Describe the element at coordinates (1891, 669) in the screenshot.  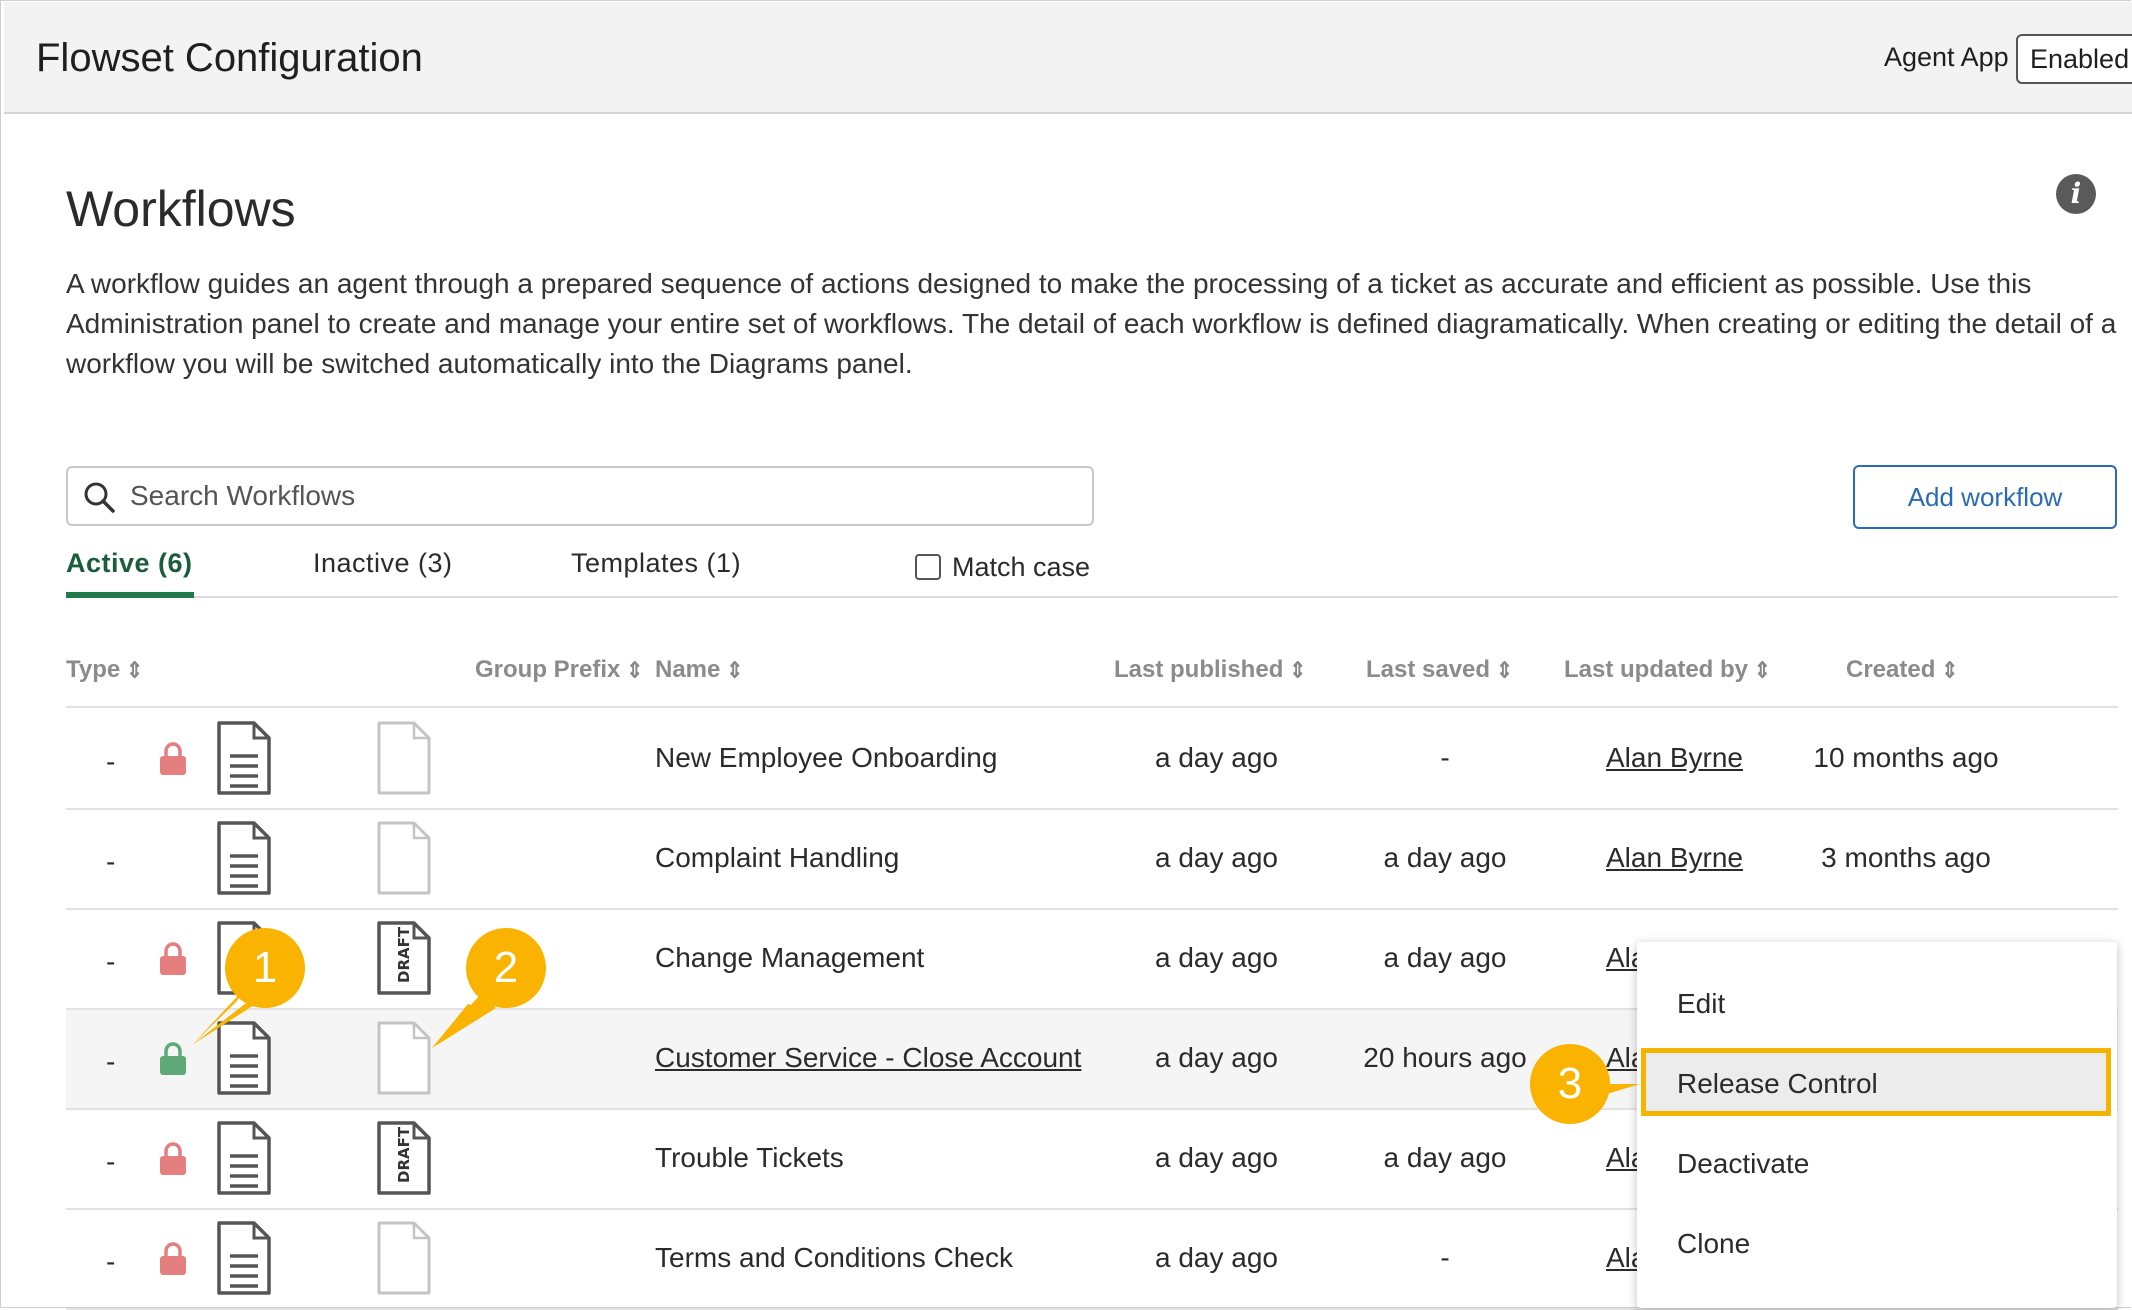
I see `column-header-created-label: Created` at that location.